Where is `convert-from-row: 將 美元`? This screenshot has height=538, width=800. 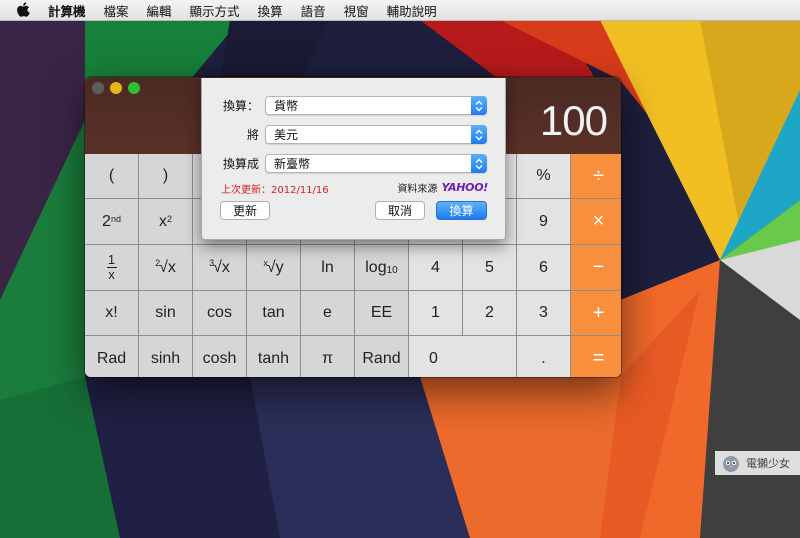 convert-from-row: 將 美元 is located at coordinates (353, 134).